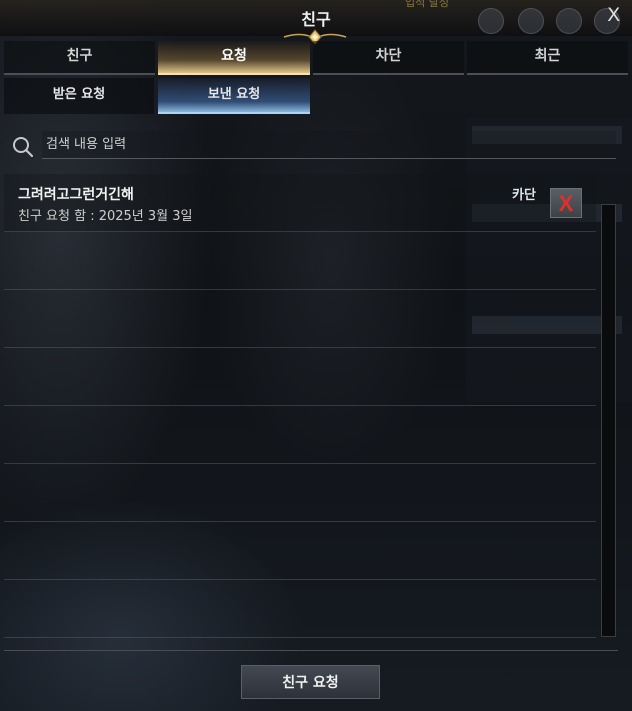 The image size is (632, 711). Describe the element at coordinates (76, 195) in the screenshot. I see `friend-name: 그려려고그런거긴해` at that location.